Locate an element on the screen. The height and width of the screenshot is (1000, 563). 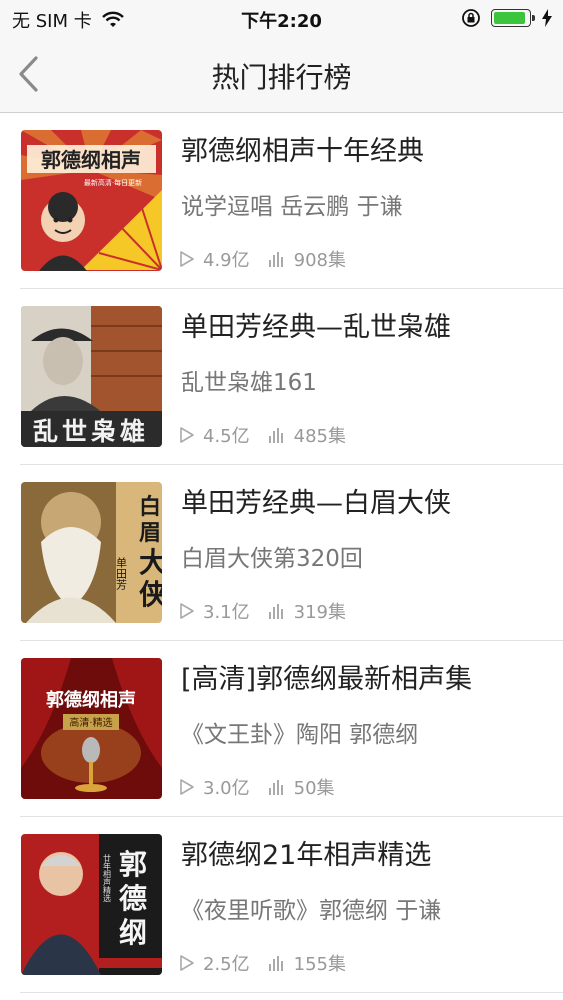
episode-count: 908集 is located at coordinates (319, 260).